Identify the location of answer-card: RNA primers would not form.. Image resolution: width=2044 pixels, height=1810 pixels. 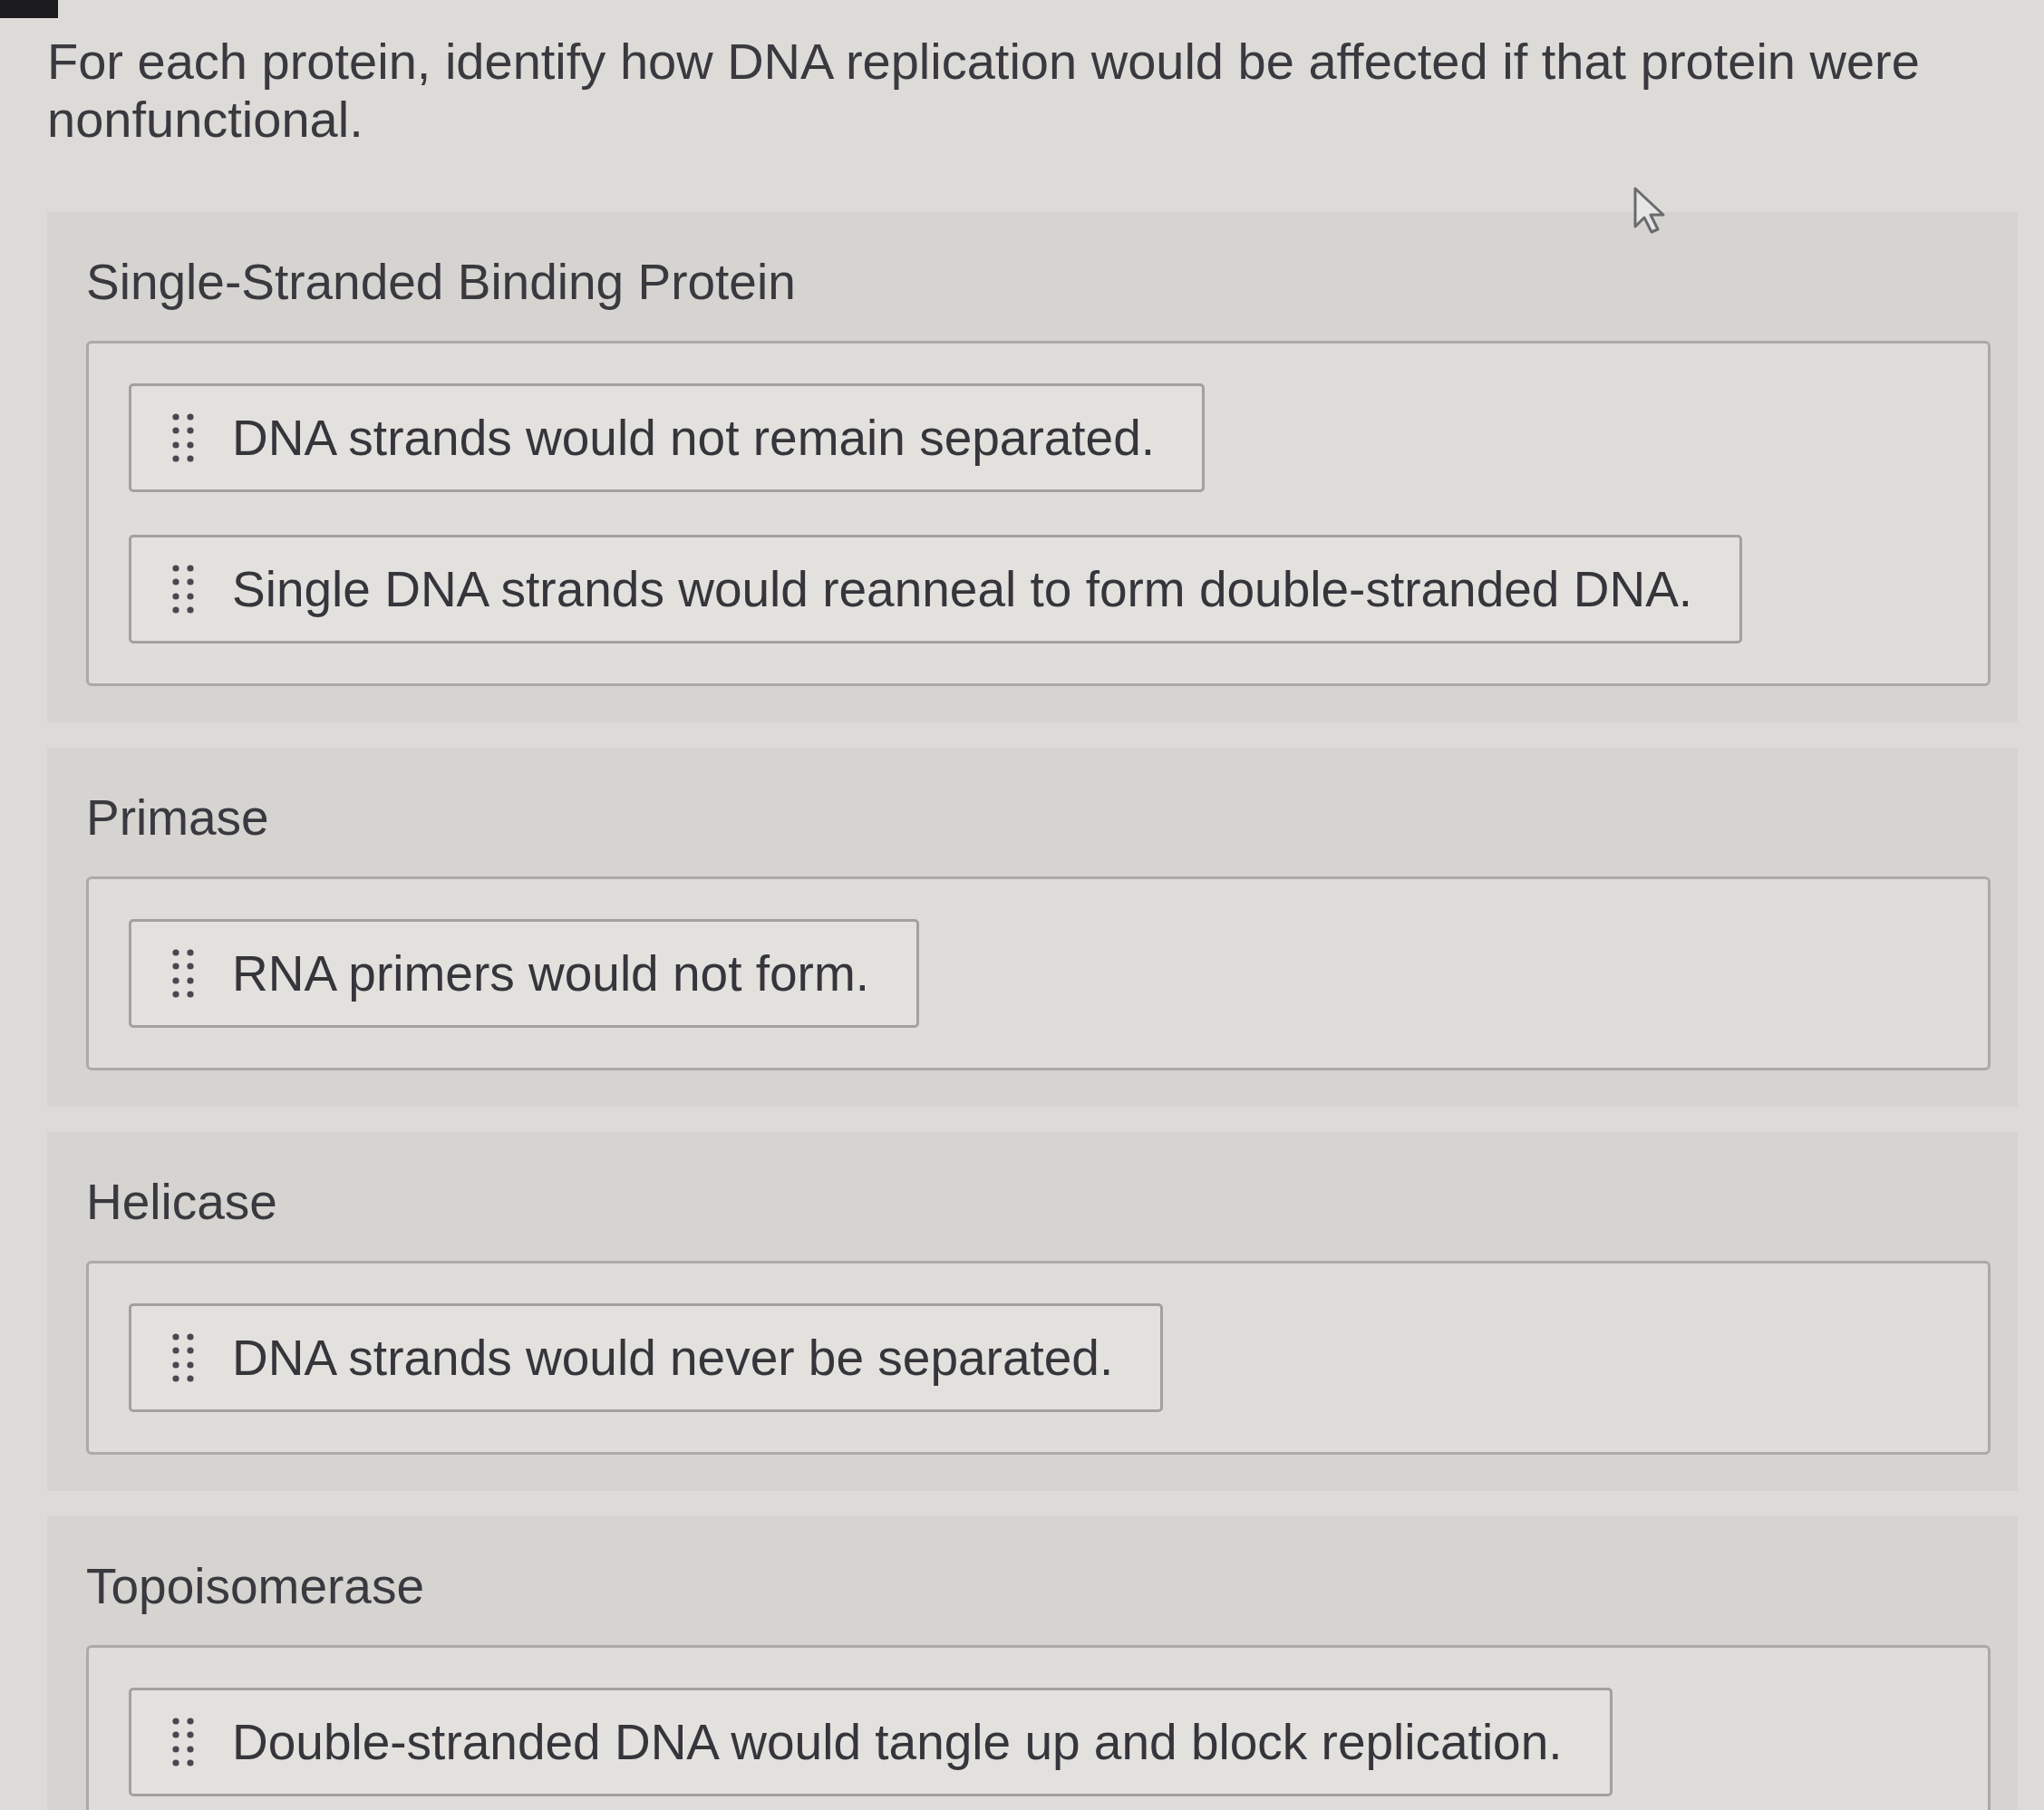
(524, 973).